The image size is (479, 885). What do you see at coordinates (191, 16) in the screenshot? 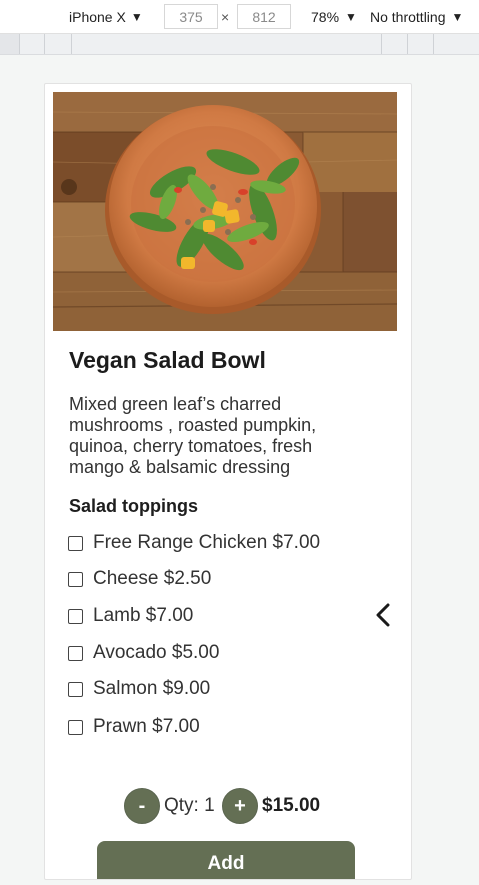
I see `width-input: 375` at bounding box center [191, 16].